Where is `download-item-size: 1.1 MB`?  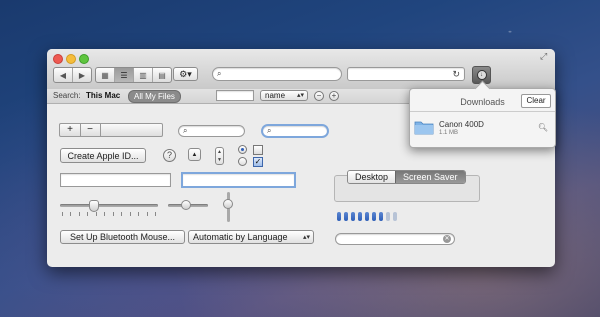
download-item-size: 1.1 MB is located at coordinates (449, 133).